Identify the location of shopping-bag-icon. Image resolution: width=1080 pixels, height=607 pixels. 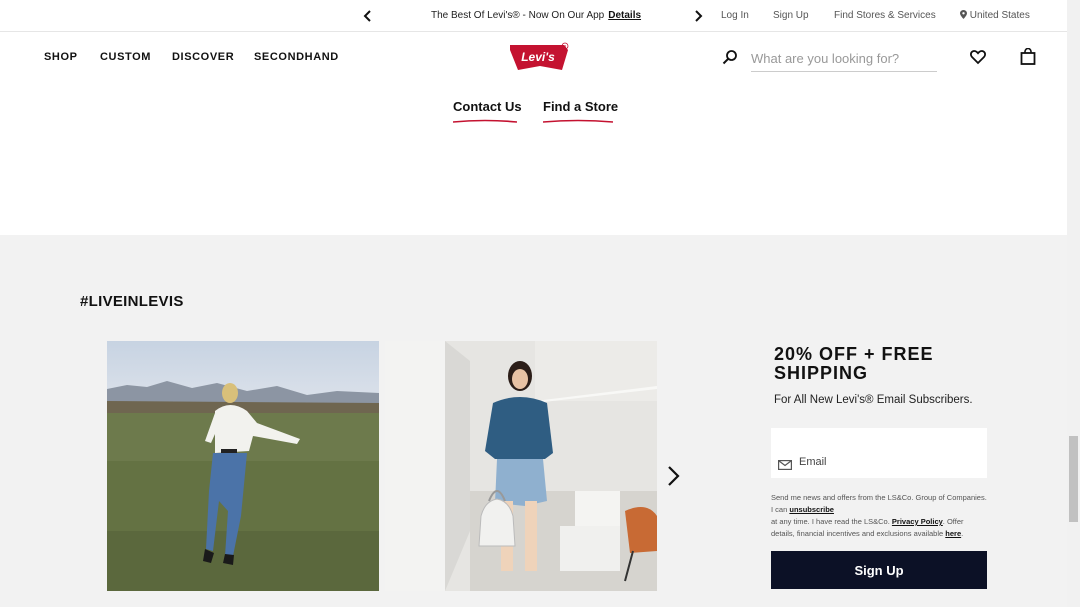
(1028, 56).